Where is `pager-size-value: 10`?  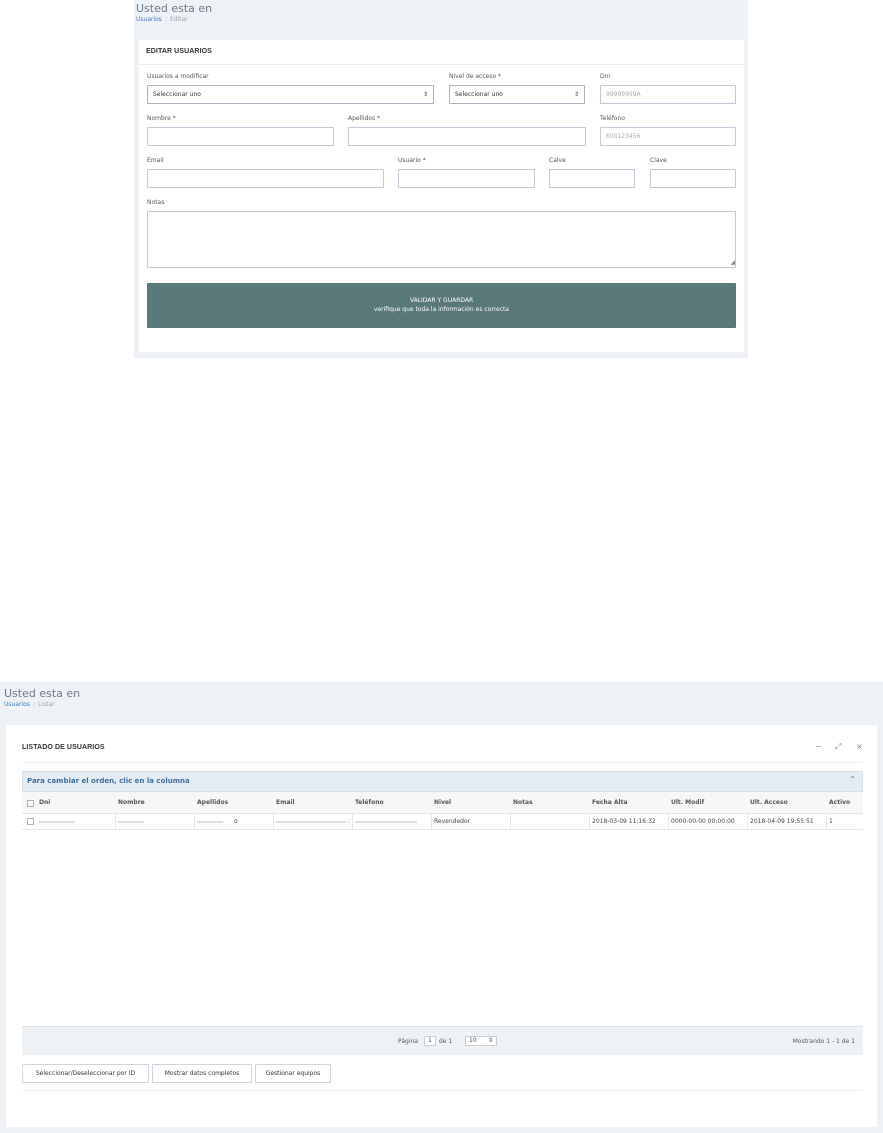 pager-size-value: 10 is located at coordinates (473, 1040).